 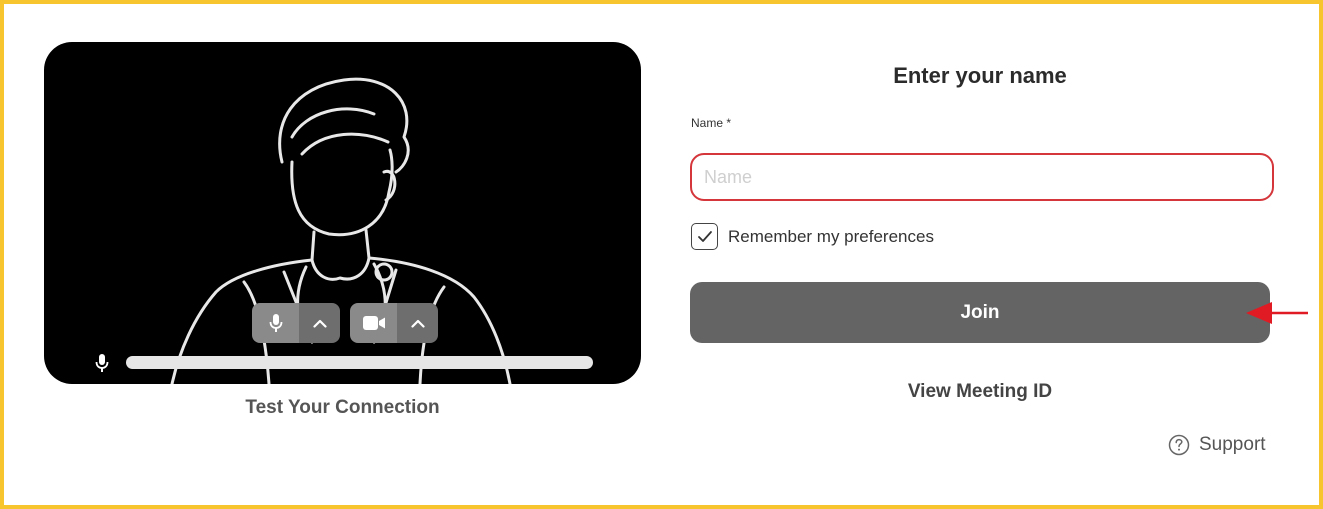 I want to click on microphone-options-button, so click(x=319, y=323).